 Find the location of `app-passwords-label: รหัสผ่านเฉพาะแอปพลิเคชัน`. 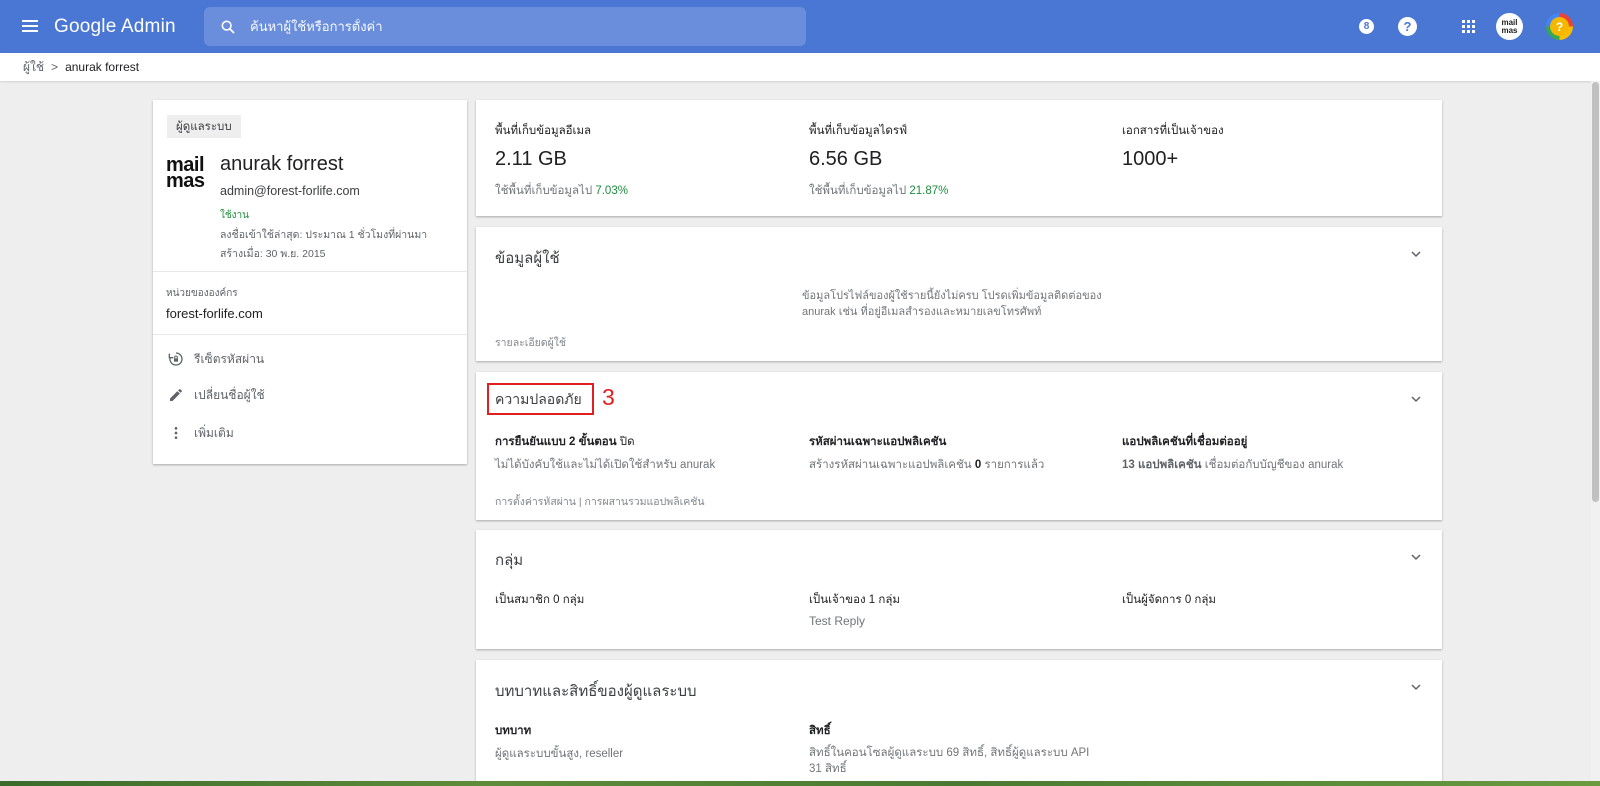

app-passwords-label: รหัสผ่านเฉพาะแอปพลิเคชัน is located at coordinates (878, 442).